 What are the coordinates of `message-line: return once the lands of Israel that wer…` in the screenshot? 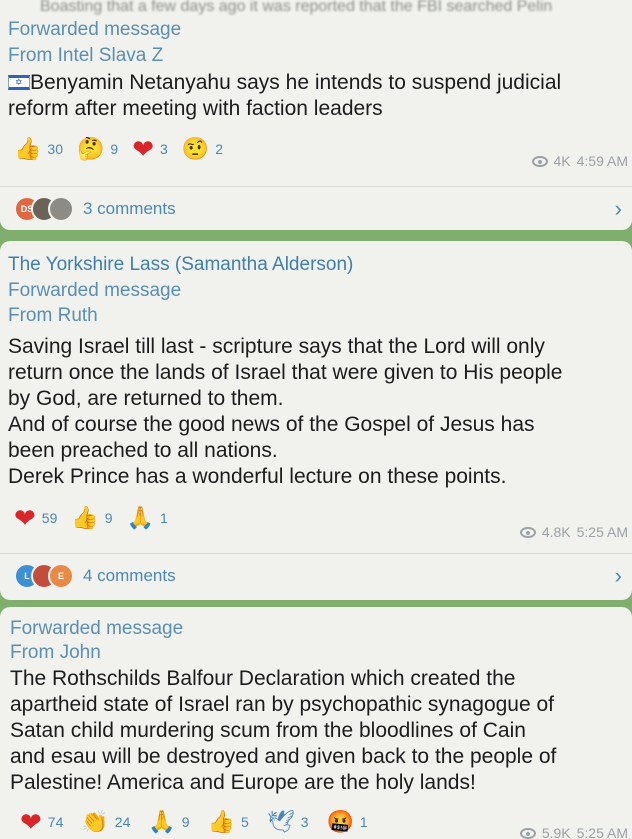 It's located at (285, 372).